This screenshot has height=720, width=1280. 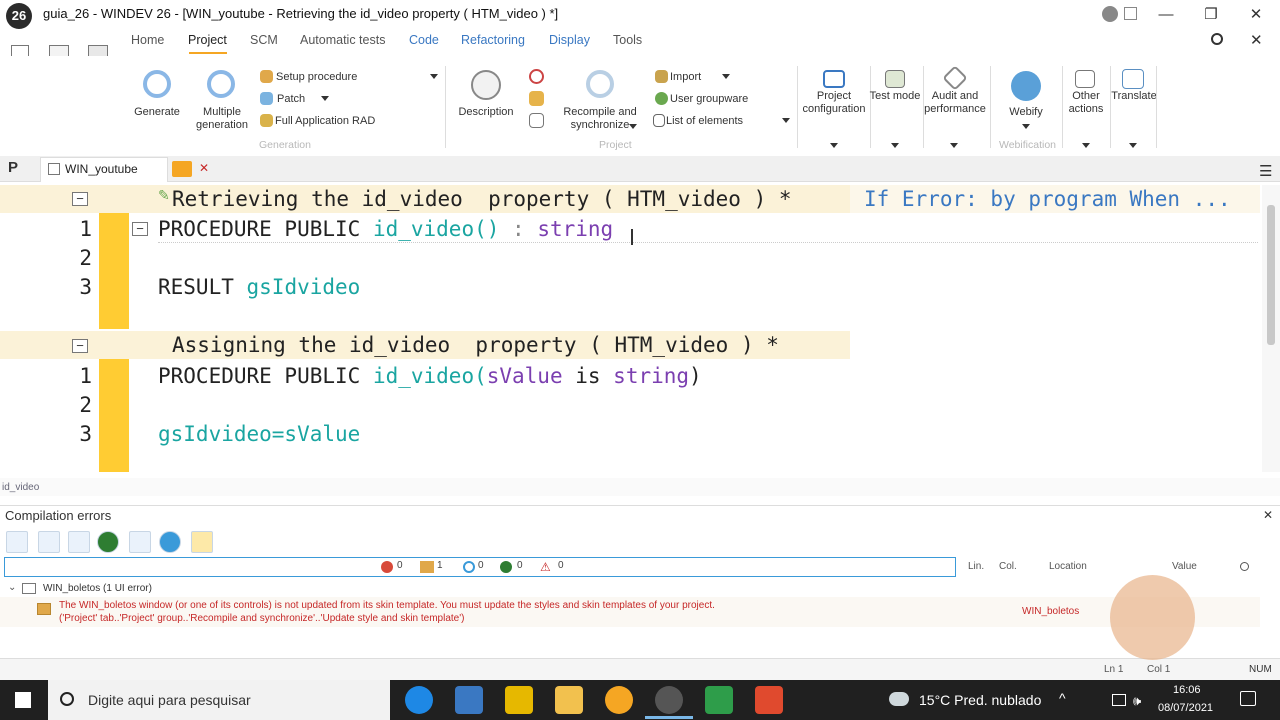 I want to click on image-icon, so click(x=536, y=120).